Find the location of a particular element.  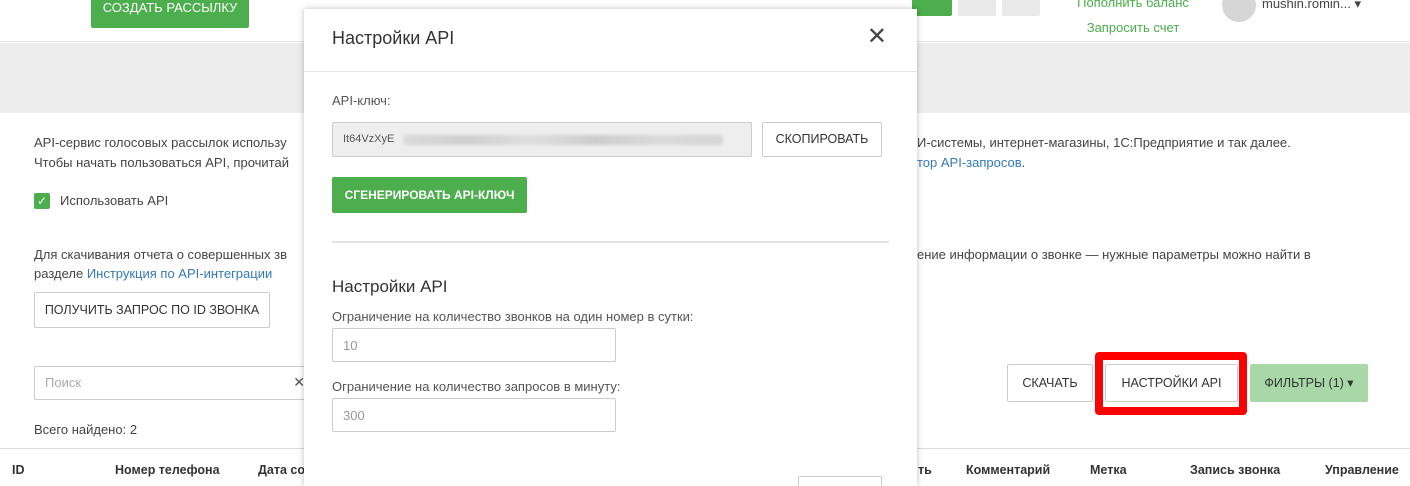

calls-limit-input: 10 is located at coordinates (474, 345).